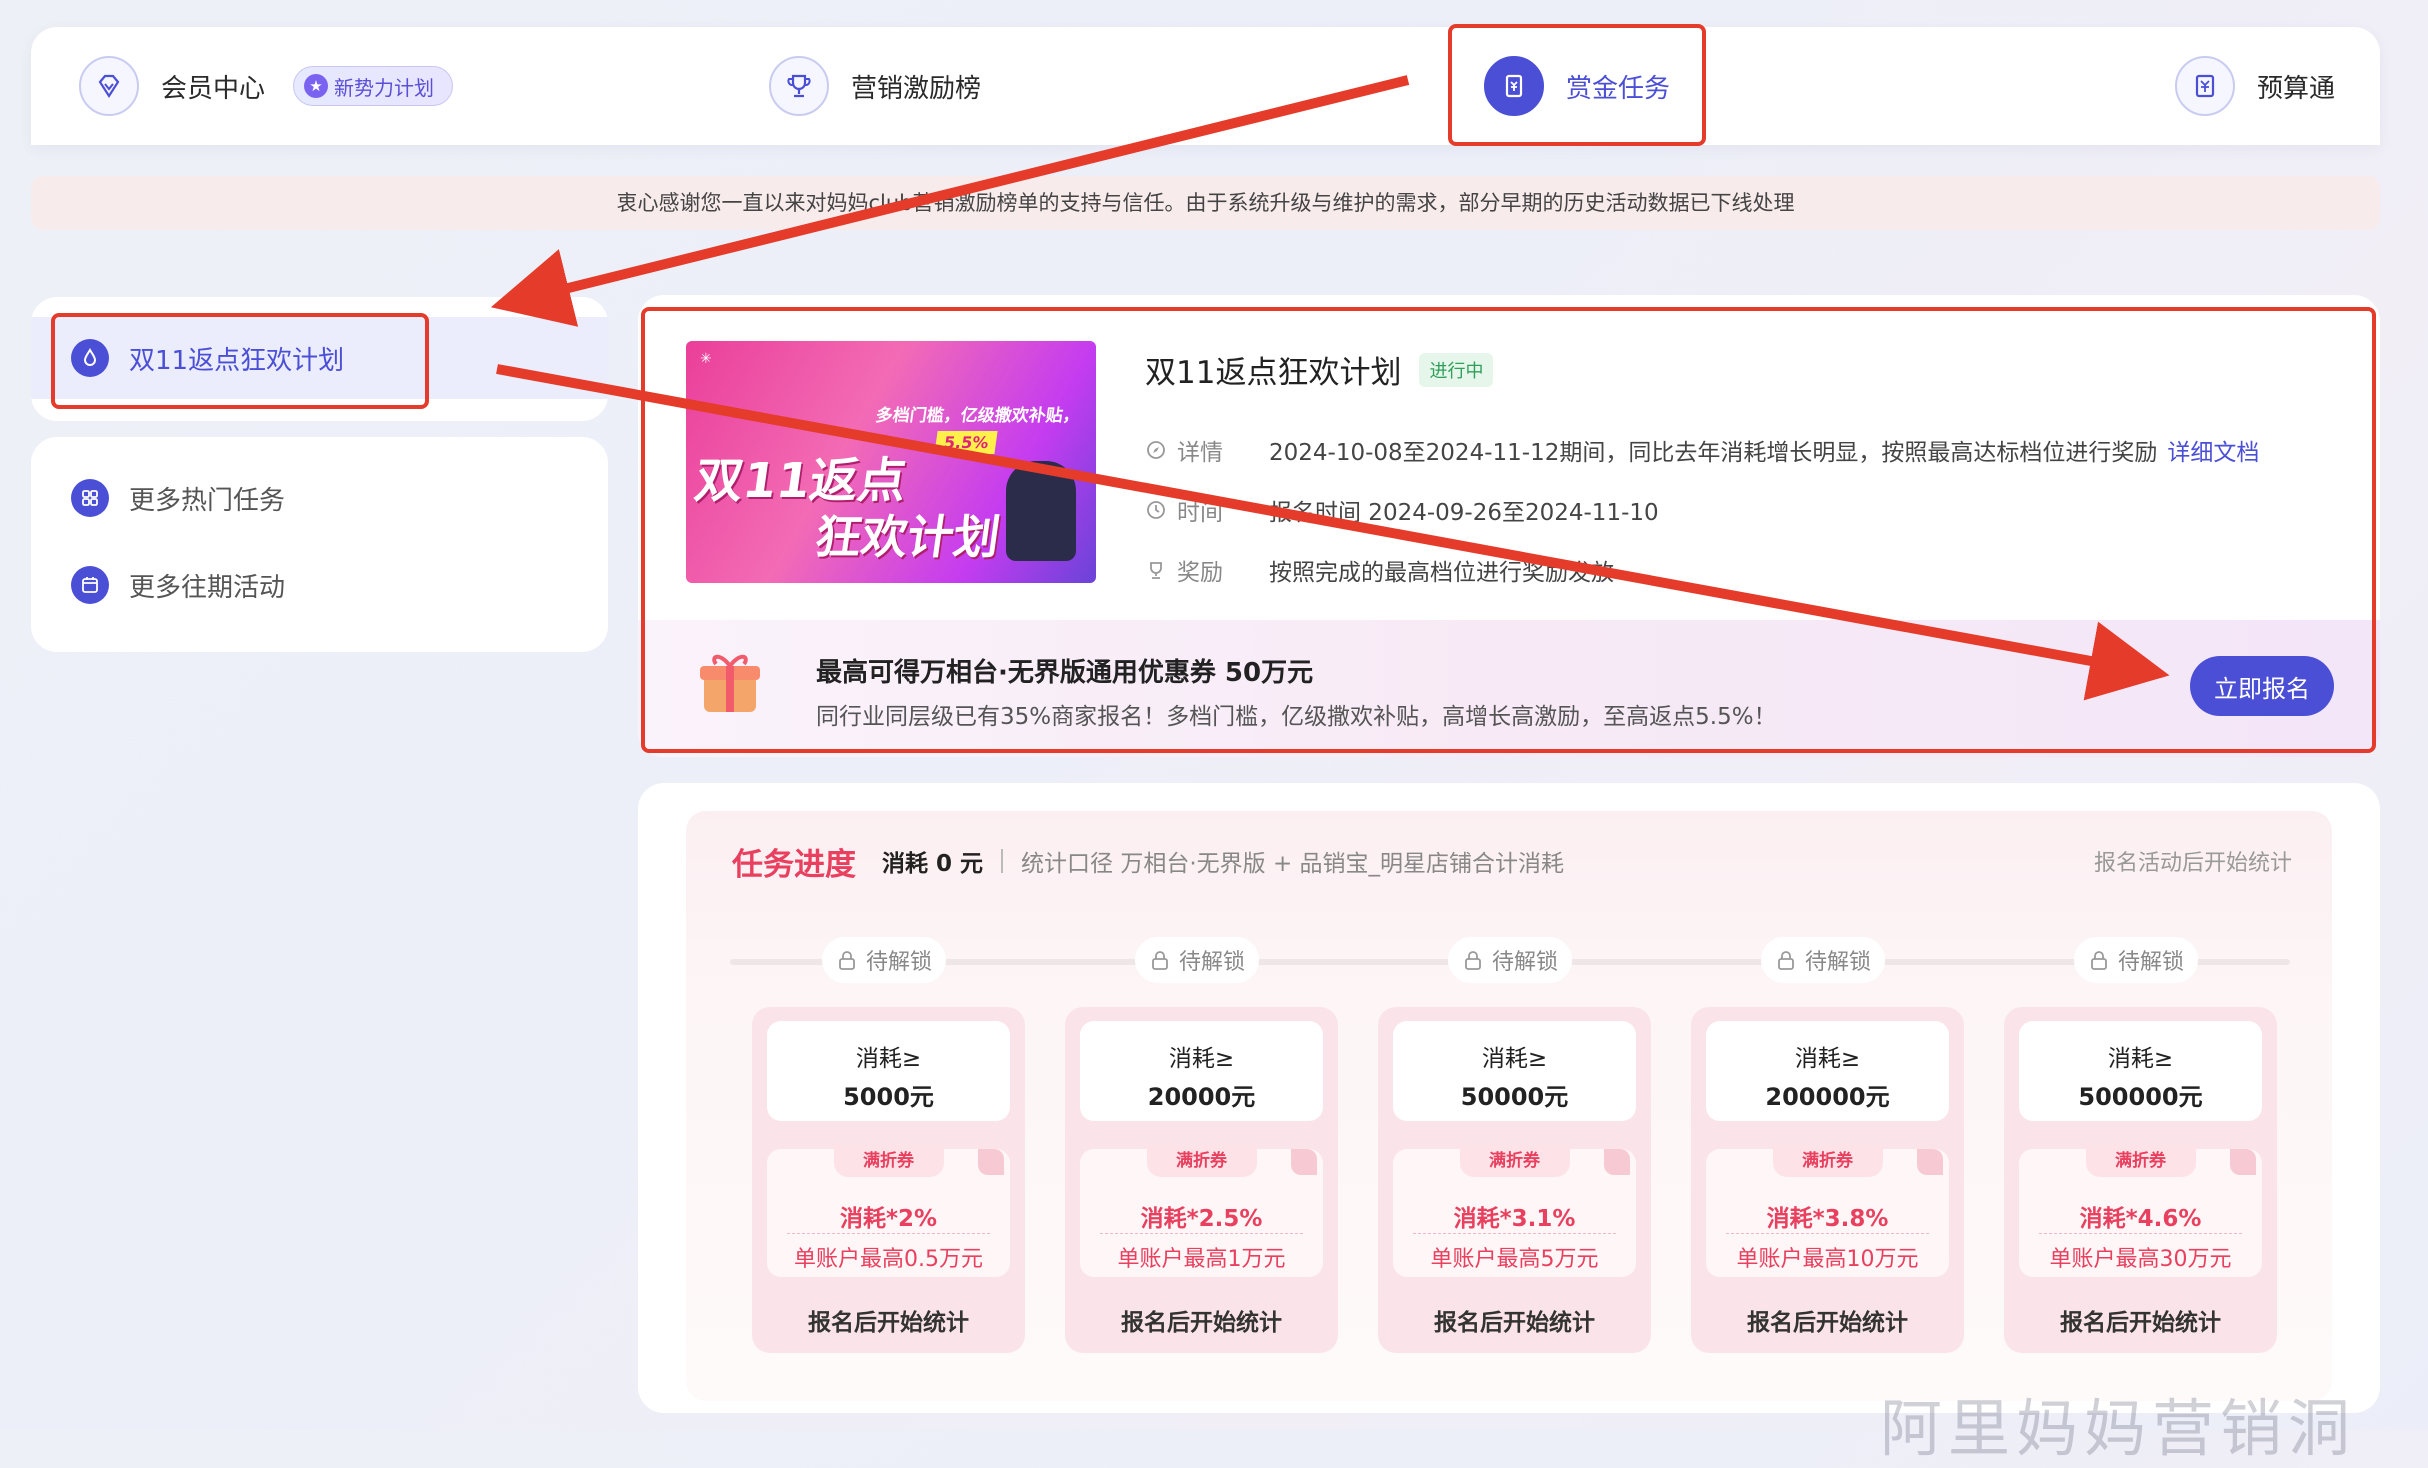  I want to click on watermark: 阿里妈妈营销洞, so click(2118, 1428).